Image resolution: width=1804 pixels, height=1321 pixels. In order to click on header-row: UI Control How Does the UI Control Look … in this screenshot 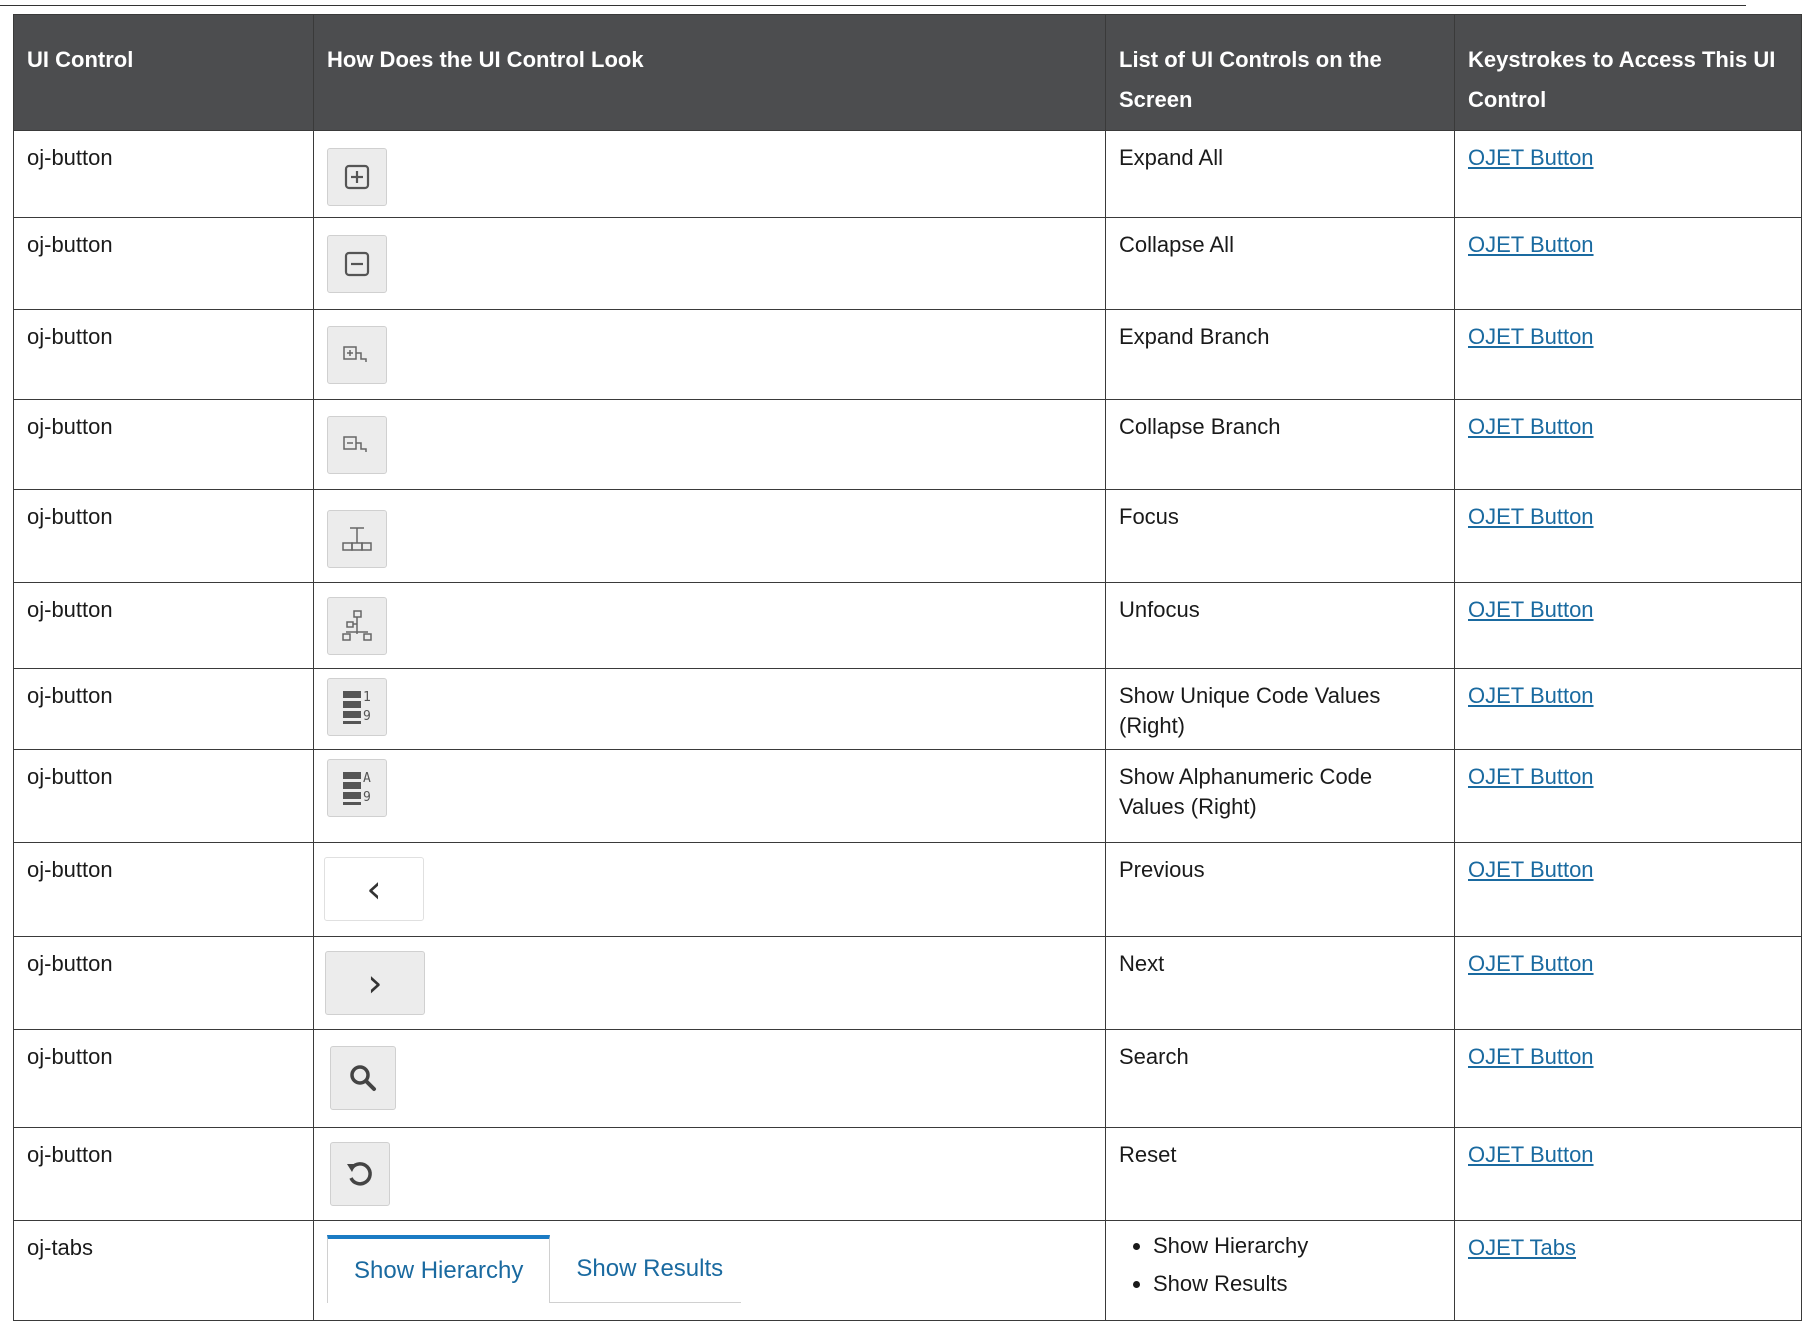, I will do `click(907, 72)`.